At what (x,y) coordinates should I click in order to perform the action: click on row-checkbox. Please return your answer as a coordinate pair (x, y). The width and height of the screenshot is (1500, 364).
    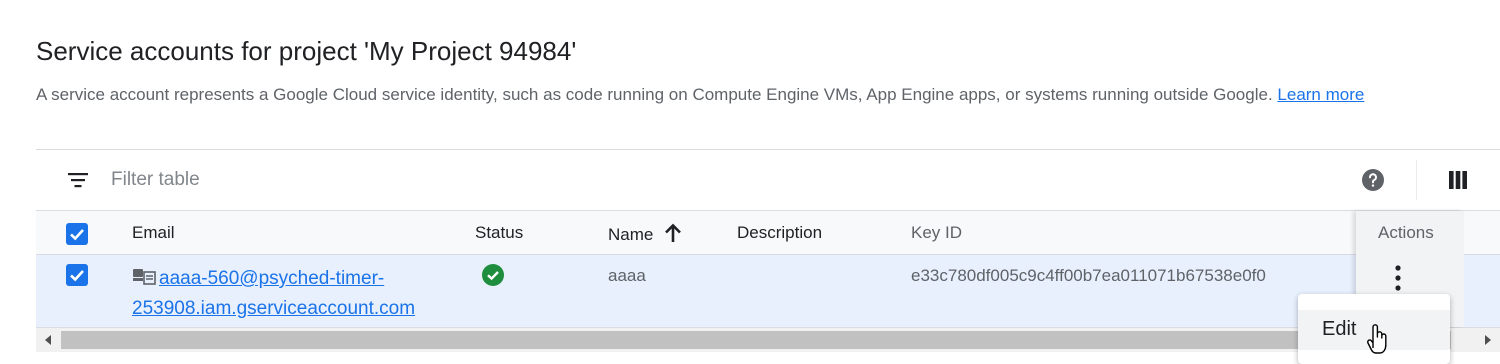
    Looking at the image, I should click on (77, 275).